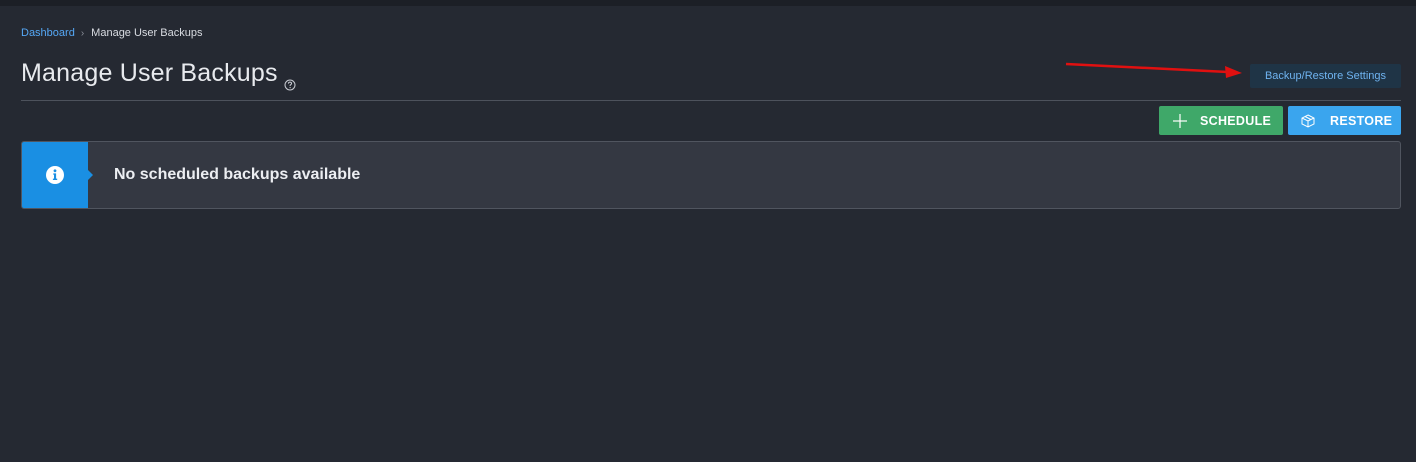  Describe the element at coordinates (48, 33) in the screenshot. I see `breadcrumb-dashboard-link: Dashboard` at that location.